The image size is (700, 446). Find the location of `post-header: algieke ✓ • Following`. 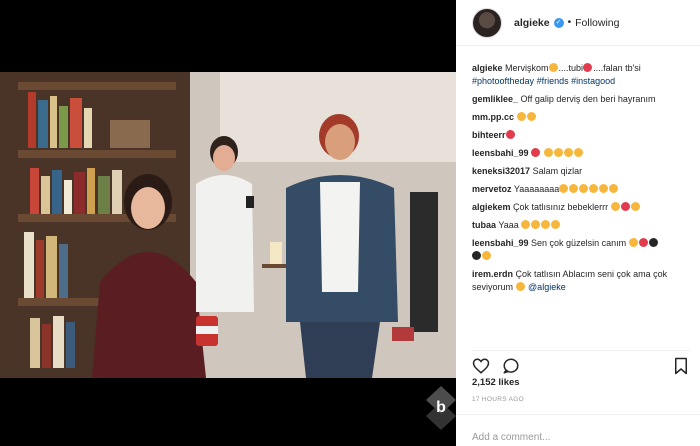

post-header: algieke ✓ • Following is located at coordinates (578, 23).